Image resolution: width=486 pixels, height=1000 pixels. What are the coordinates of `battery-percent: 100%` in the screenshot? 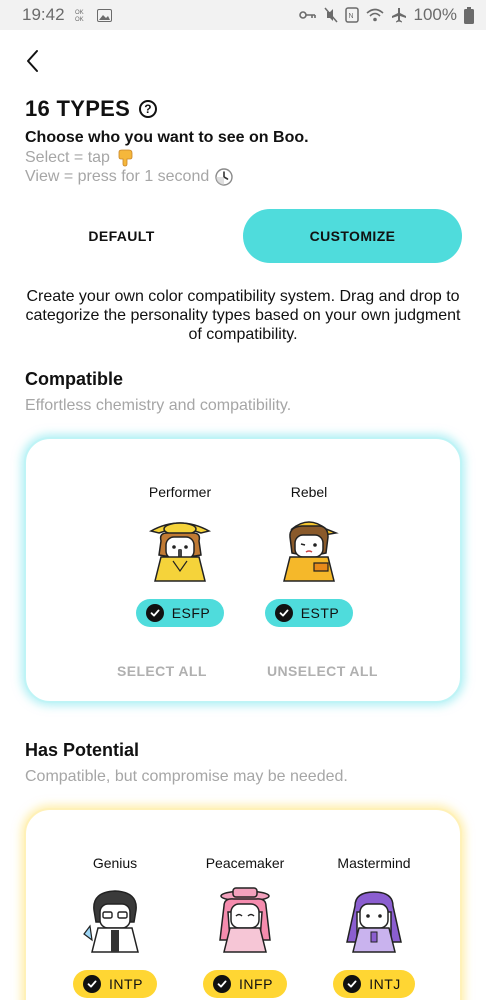 It's located at (435, 14).